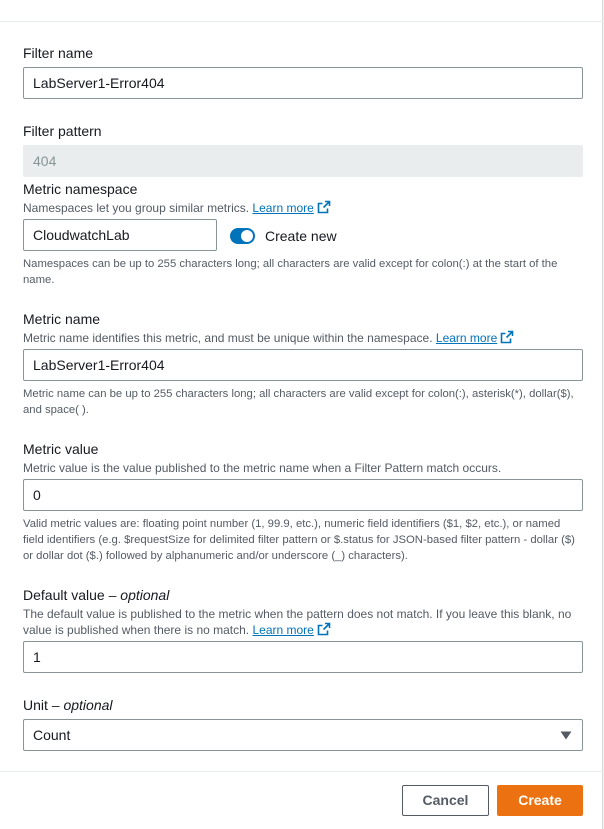  Describe the element at coordinates (303, 131) in the screenshot. I see `filter-pattern-label: Filter pattern` at that location.